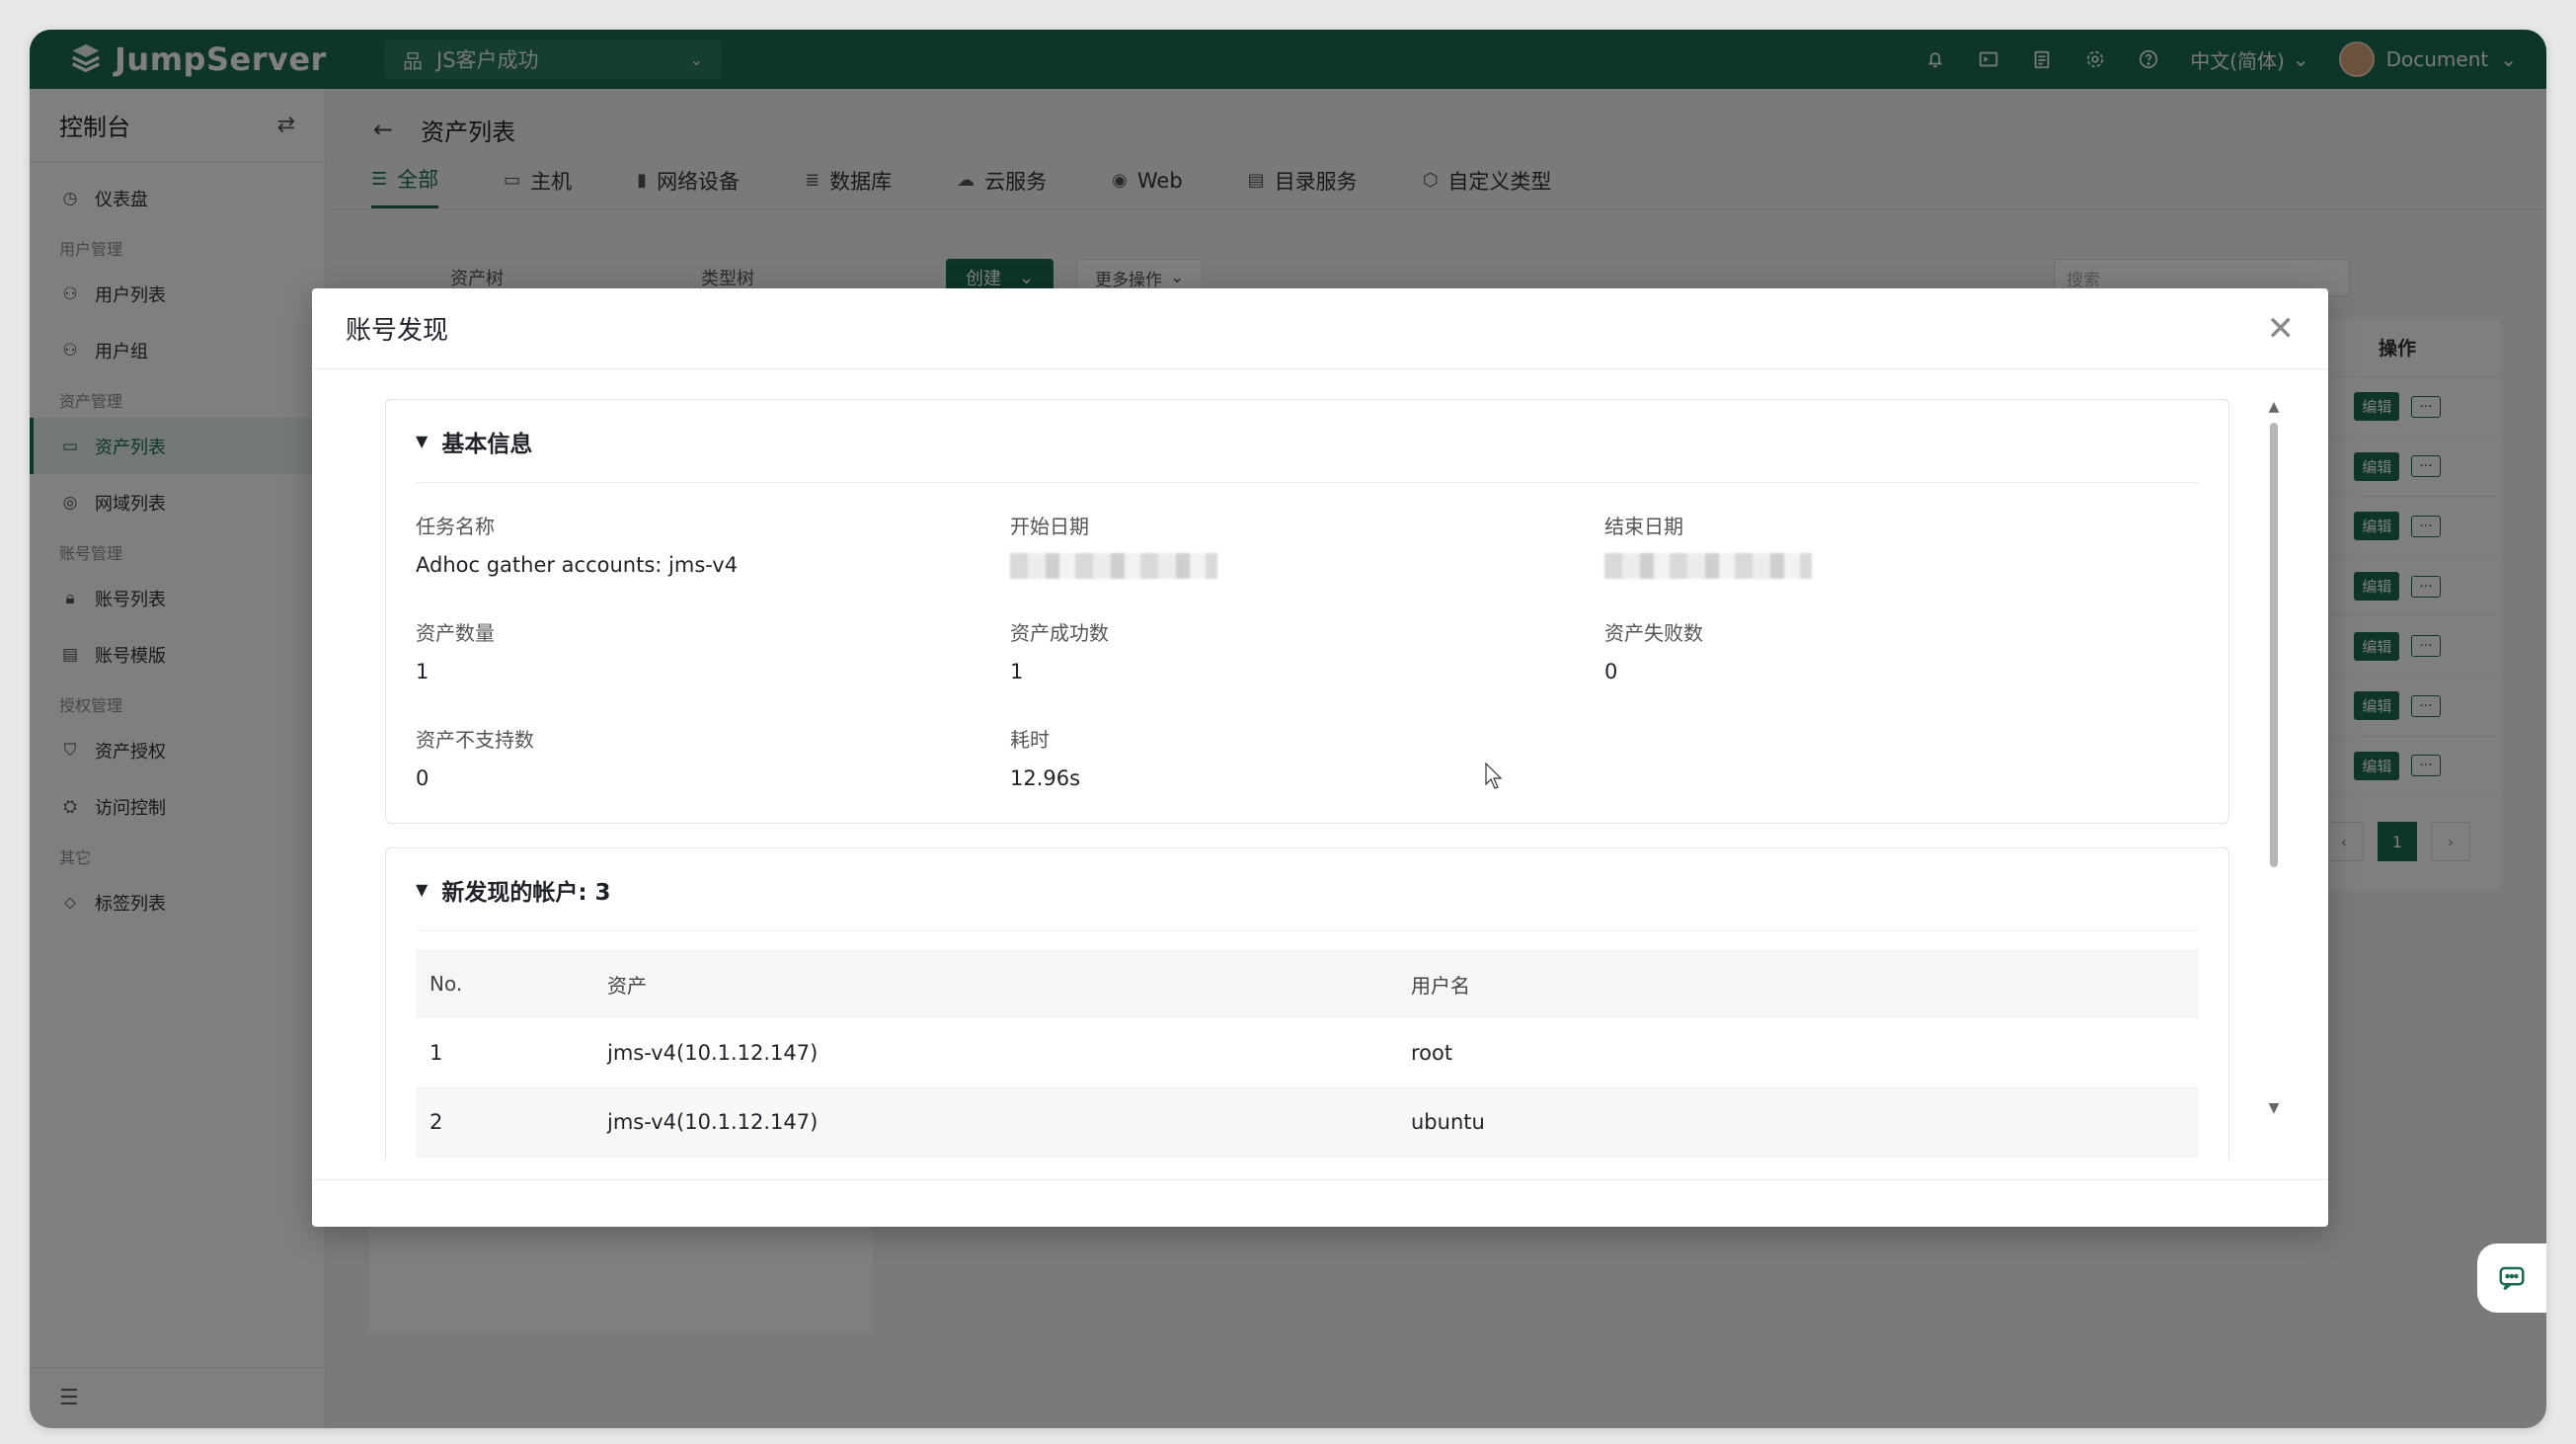 This screenshot has height=1444, width=2576. I want to click on cell-no: 2, so click(504, 1122).